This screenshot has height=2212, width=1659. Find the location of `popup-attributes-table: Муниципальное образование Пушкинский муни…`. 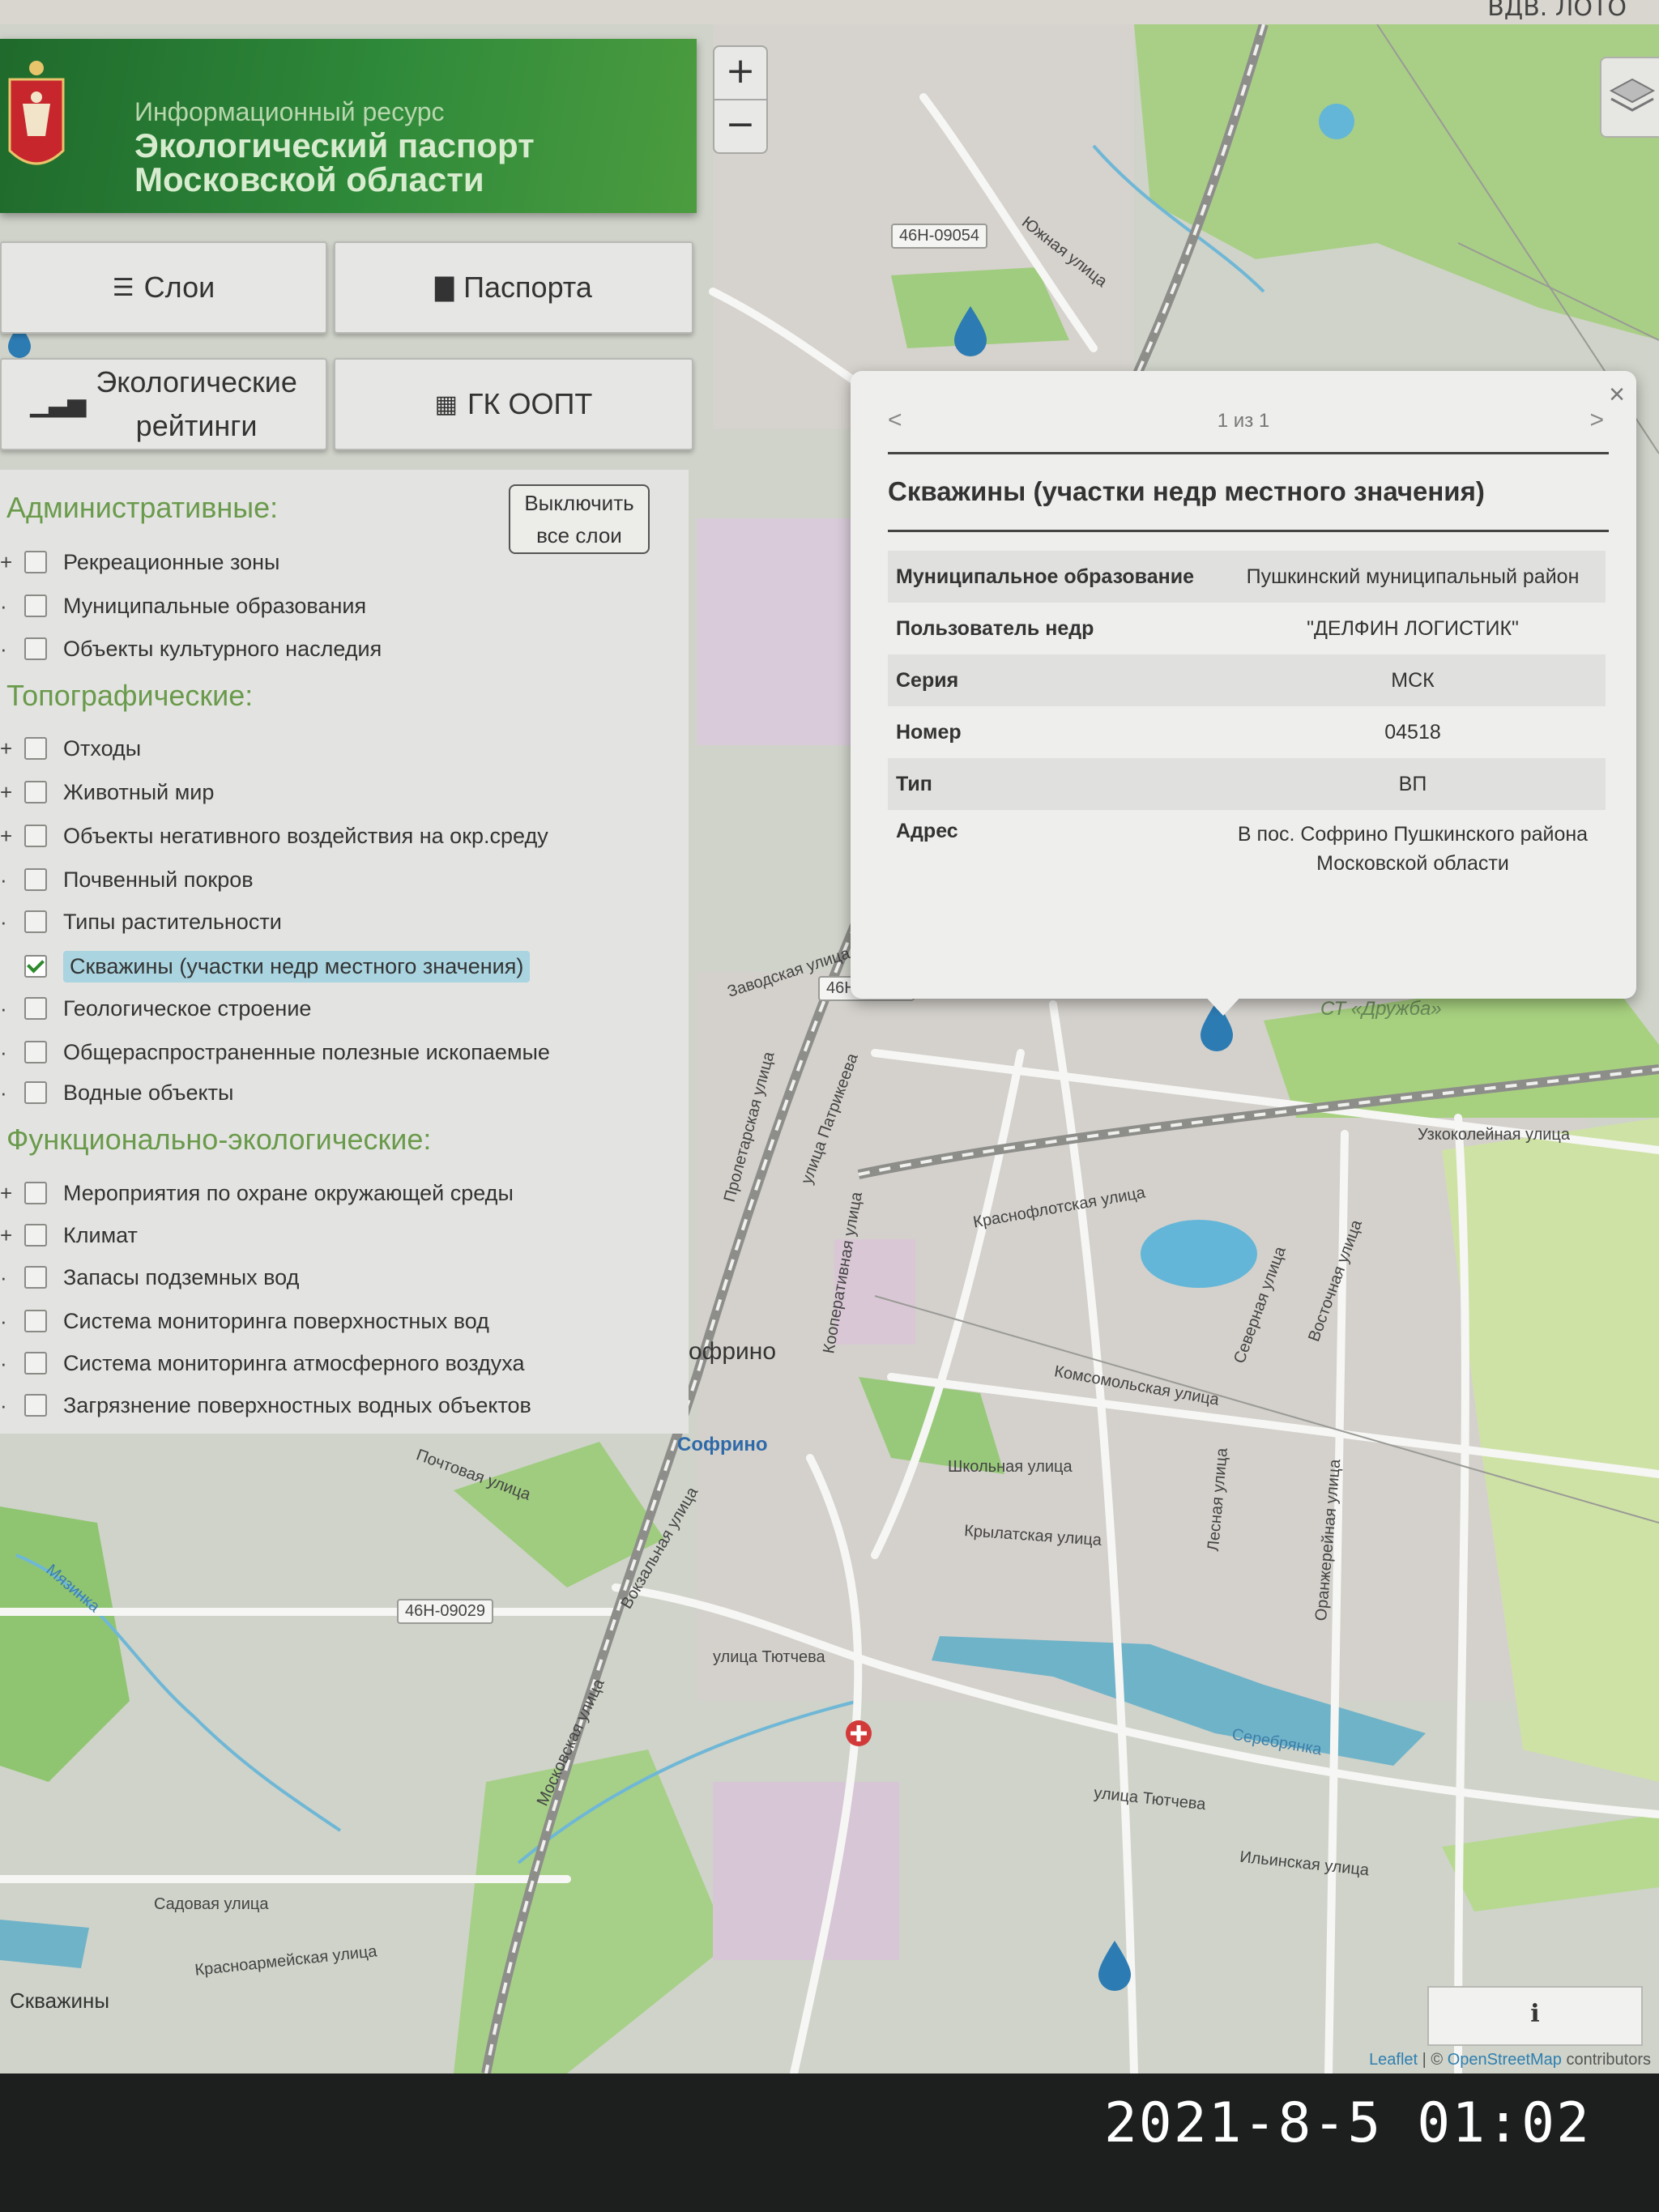

popup-attributes-table: Муниципальное образование Пушкинский муни… is located at coordinates (1247, 722).